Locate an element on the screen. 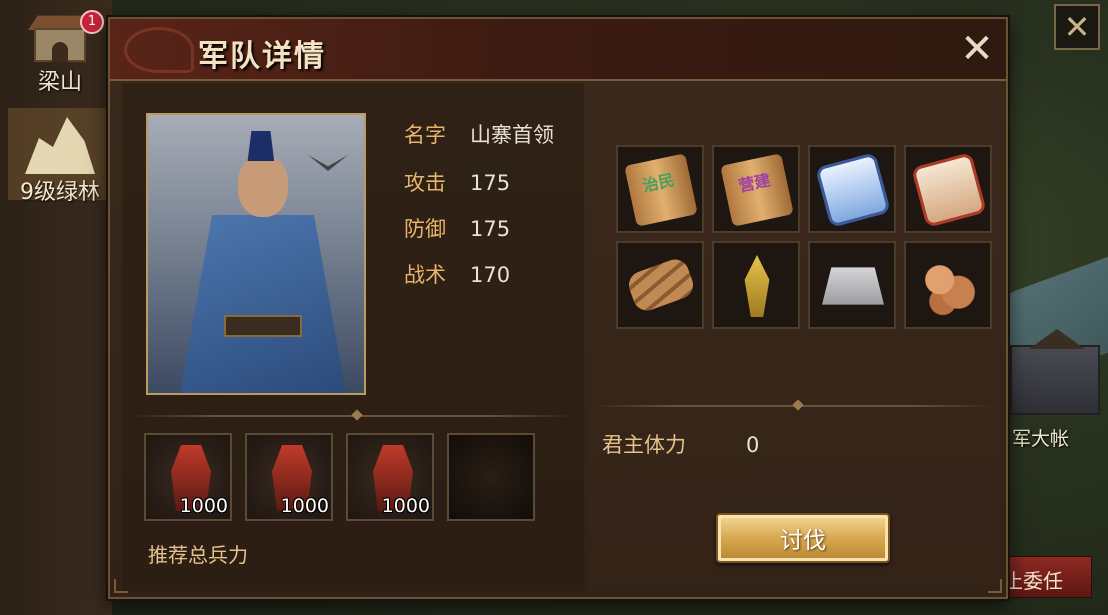 The image size is (1108, 615). stop-delegate-button: 止委任 is located at coordinates (1044, 577).